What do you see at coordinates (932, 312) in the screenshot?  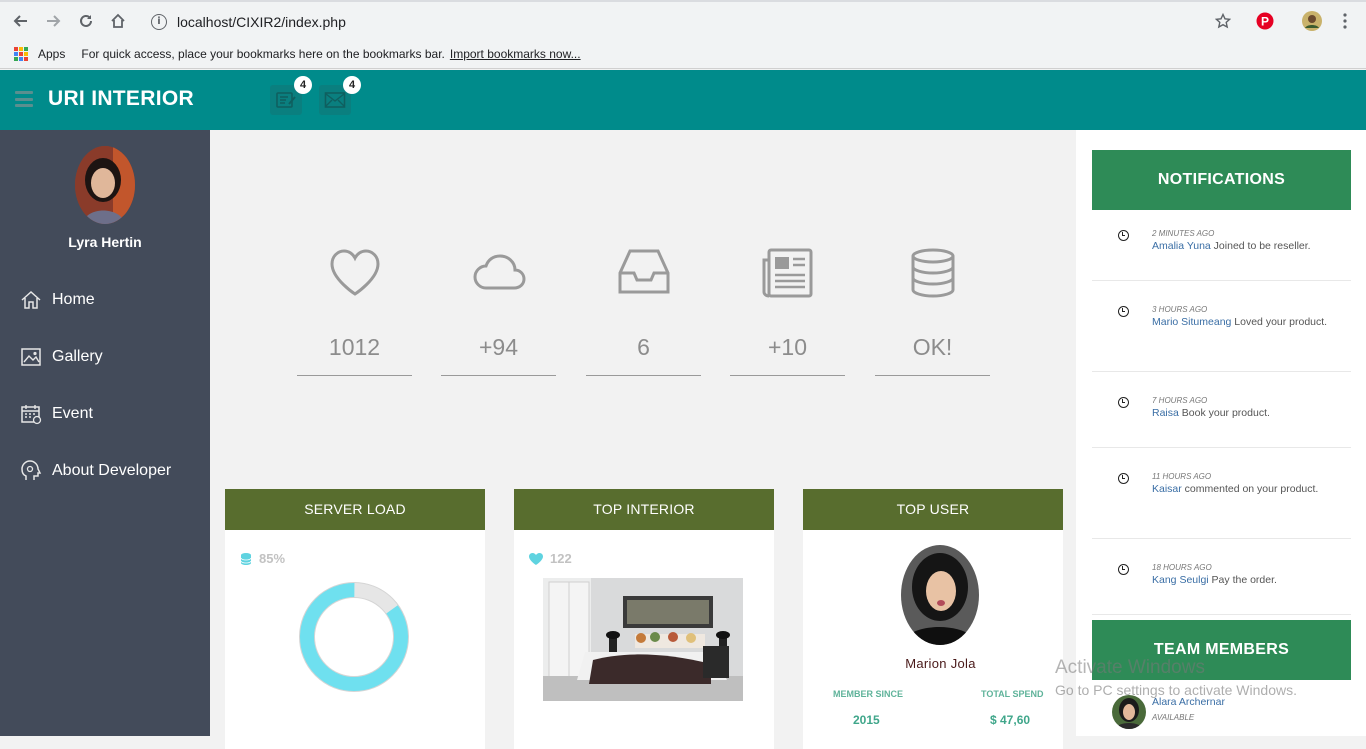 I see `stat-database: OK!` at bounding box center [932, 312].